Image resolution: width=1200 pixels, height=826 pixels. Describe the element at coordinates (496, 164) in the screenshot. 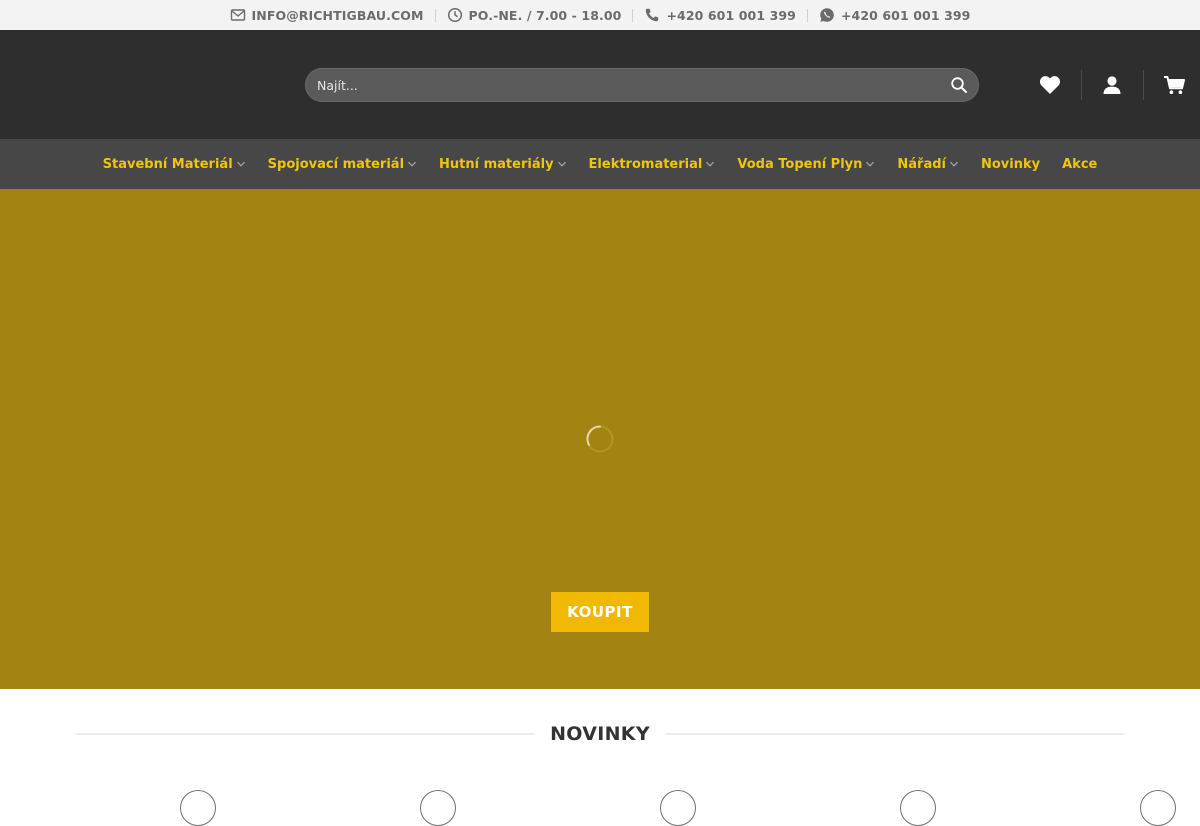

I see `nav-item-label: Hutní materiály` at that location.